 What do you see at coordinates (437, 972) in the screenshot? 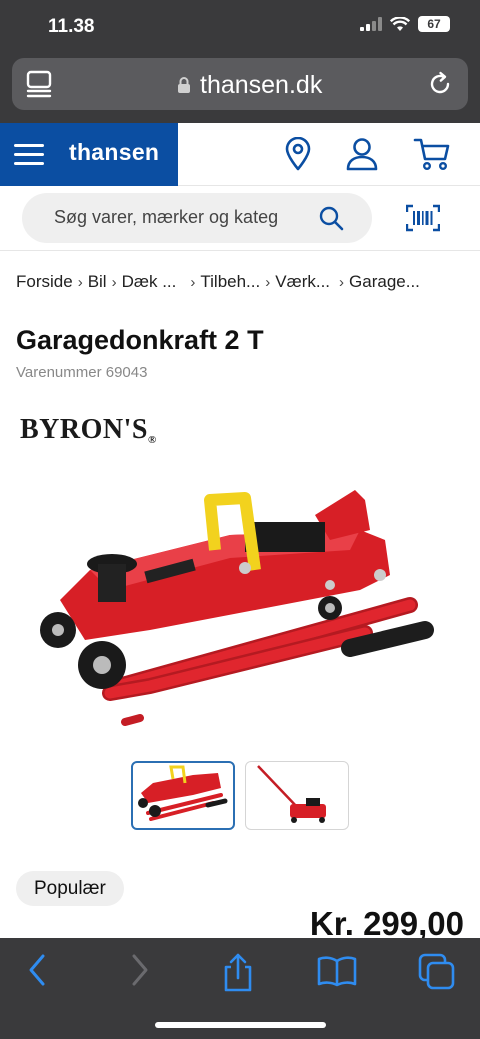
I see `tabs-icon` at bounding box center [437, 972].